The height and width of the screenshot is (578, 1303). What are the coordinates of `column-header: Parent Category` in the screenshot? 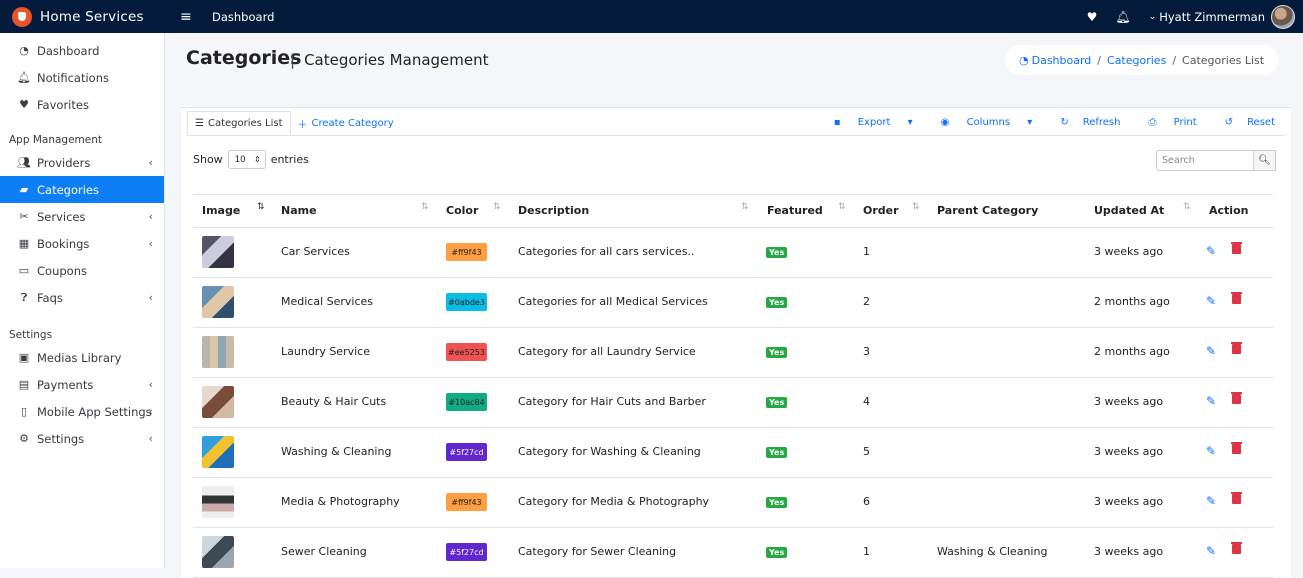 It's located at (987, 210).